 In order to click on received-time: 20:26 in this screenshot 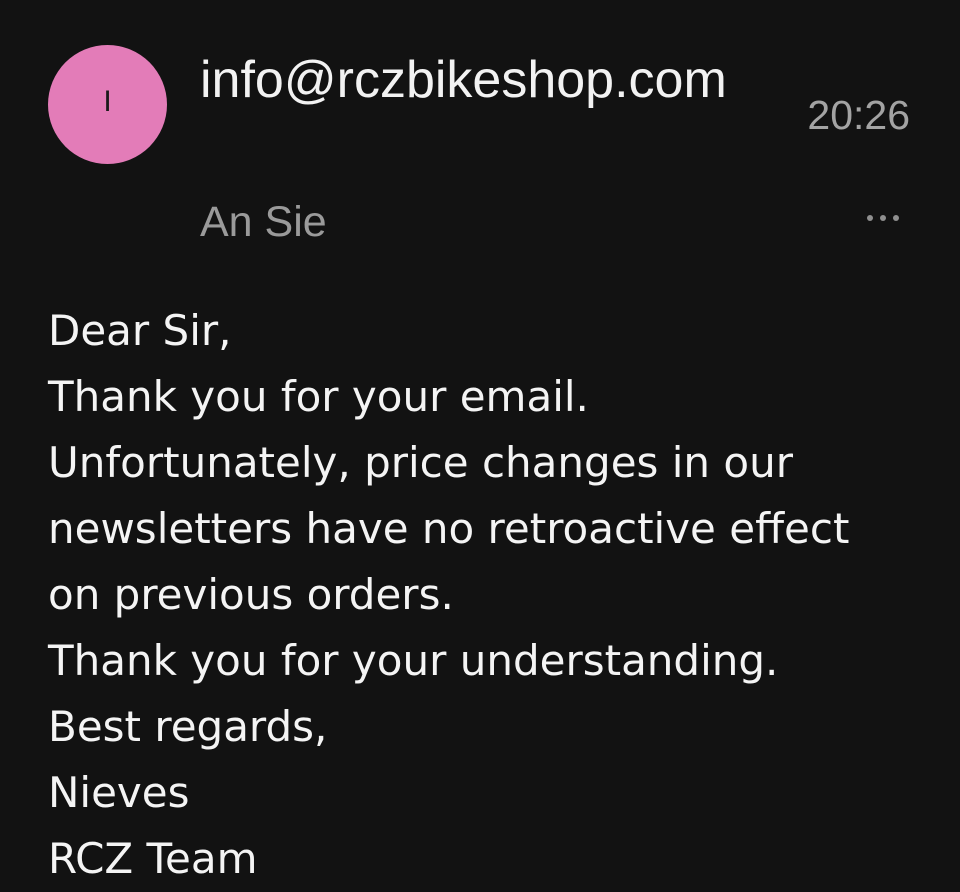, I will do `click(858, 115)`.